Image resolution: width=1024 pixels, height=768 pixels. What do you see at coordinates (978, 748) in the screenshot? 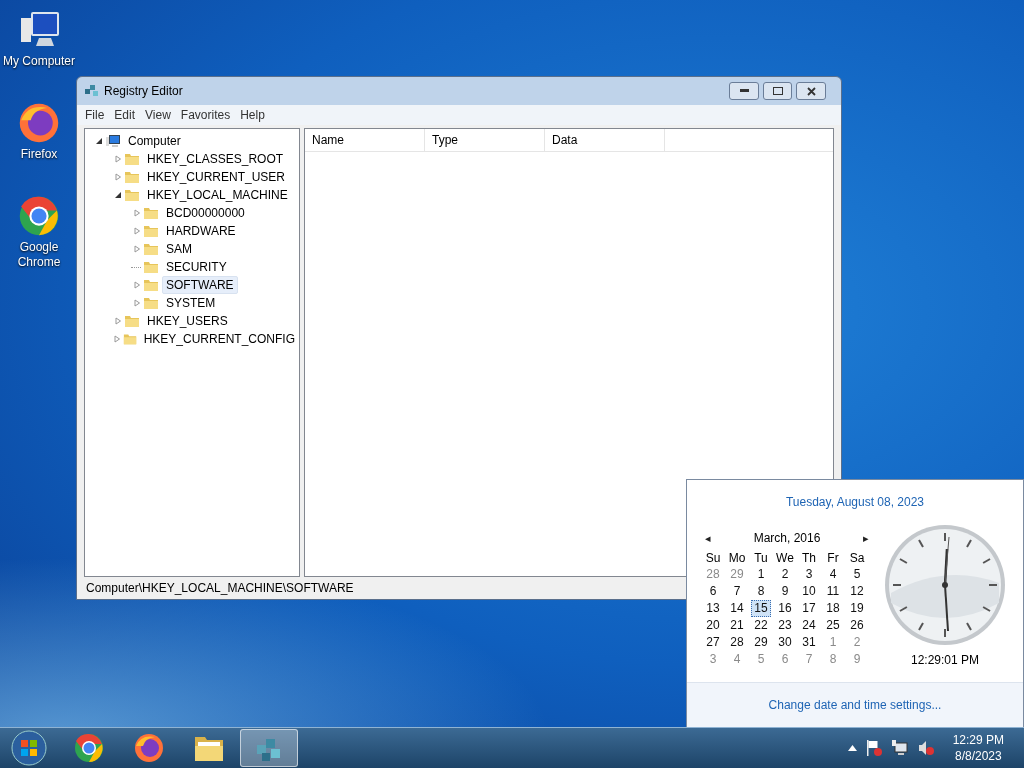
I see `tray-clock: 12:29 PM 8/8/2023` at bounding box center [978, 748].